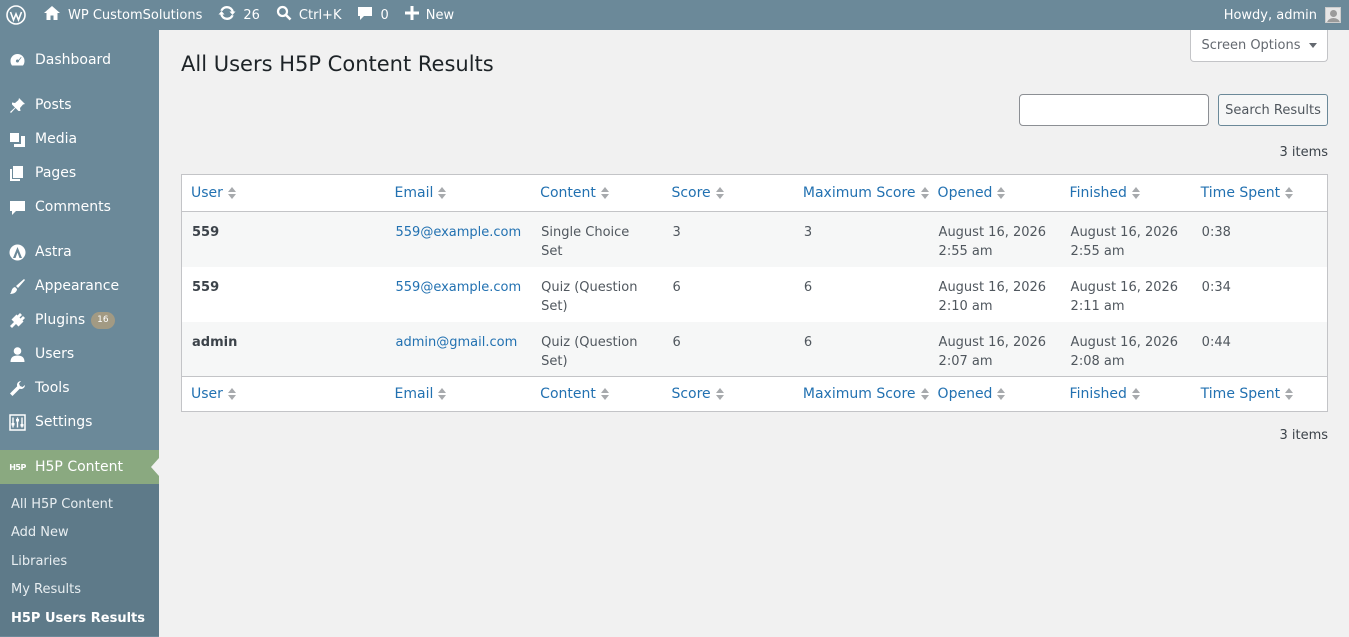  Describe the element at coordinates (79, 533) in the screenshot. I see `submenu-add-new: Add New` at that location.